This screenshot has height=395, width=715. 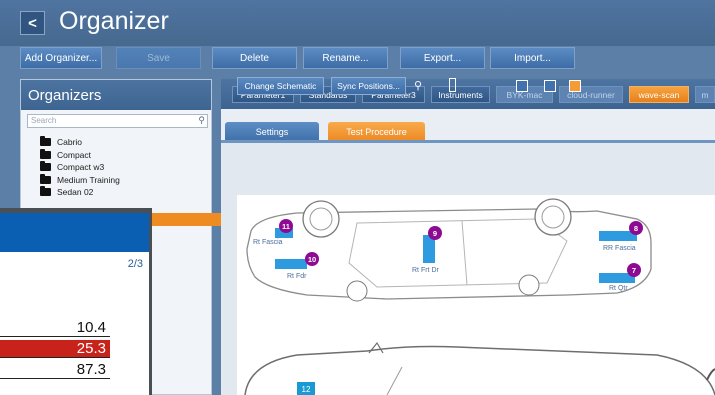 What do you see at coordinates (80, 154) in the screenshot?
I see `tree-item: Compact` at bounding box center [80, 154].